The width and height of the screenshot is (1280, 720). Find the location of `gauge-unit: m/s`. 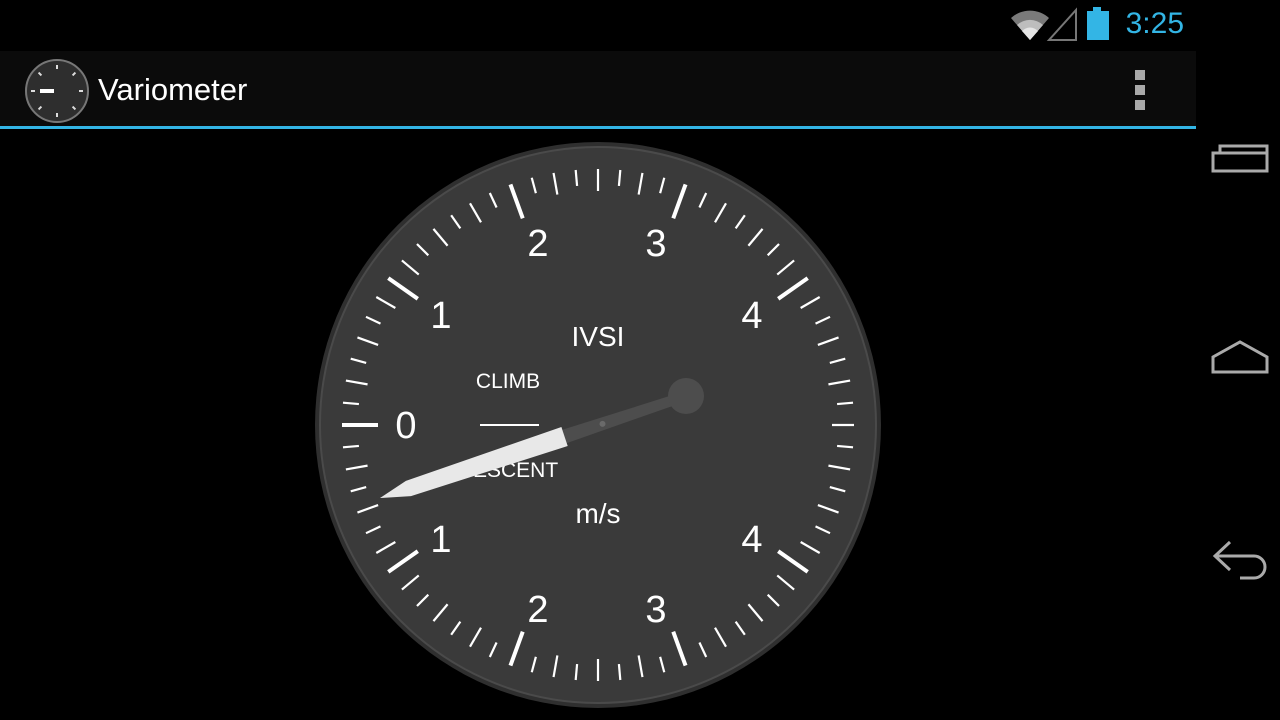

gauge-unit: m/s is located at coordinates (597, 513).